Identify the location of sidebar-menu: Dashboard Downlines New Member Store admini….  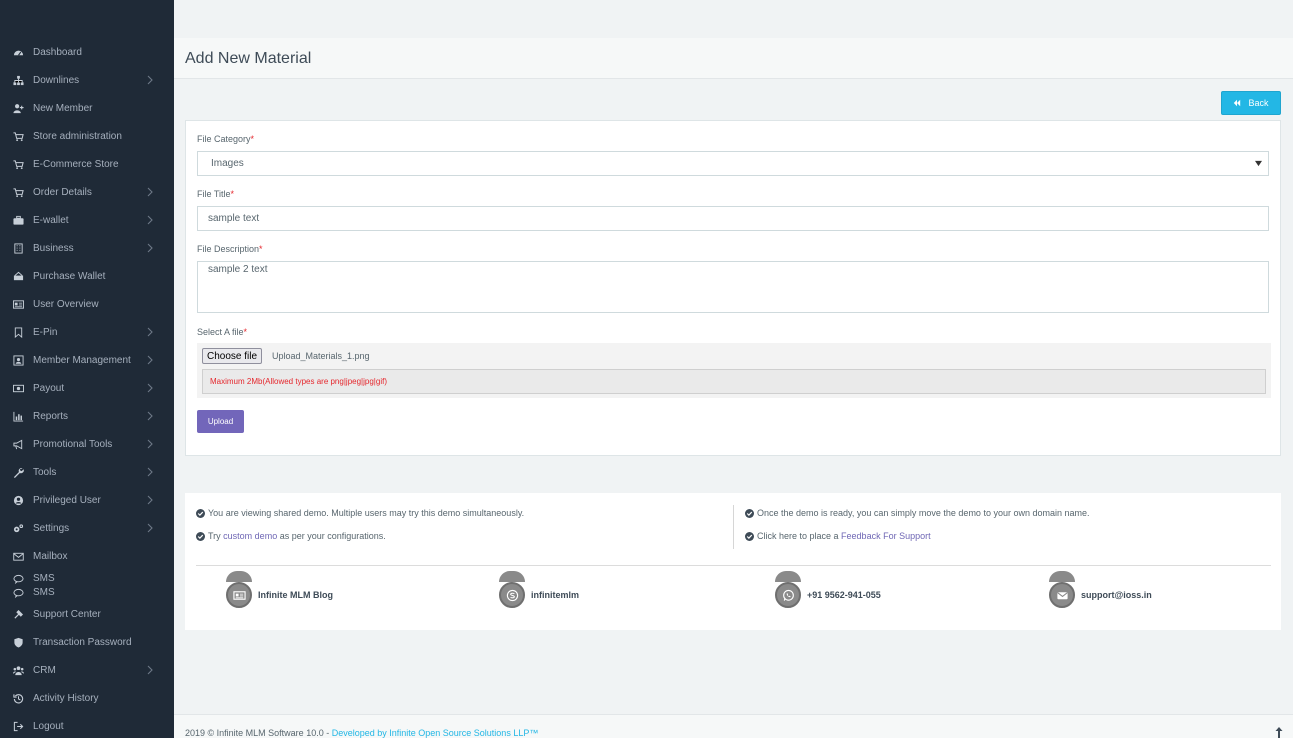
(87, 369).